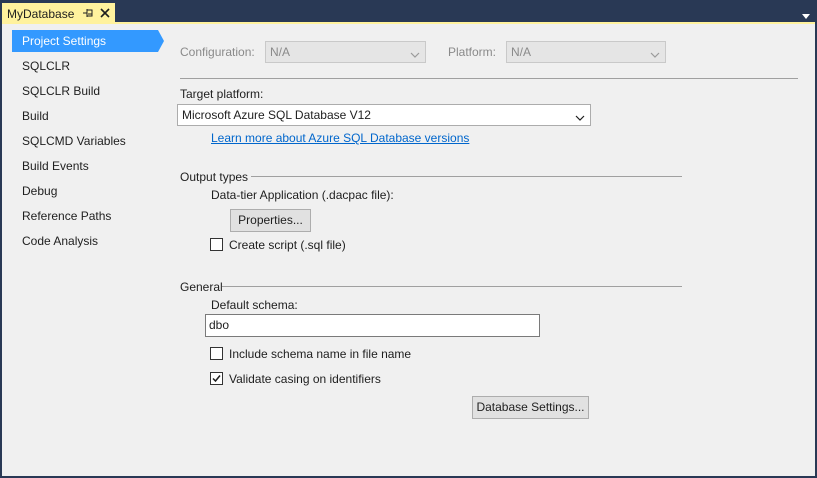 This screenshot has height=478, width=817. I want to click on pin-icon, so click(88, 13).